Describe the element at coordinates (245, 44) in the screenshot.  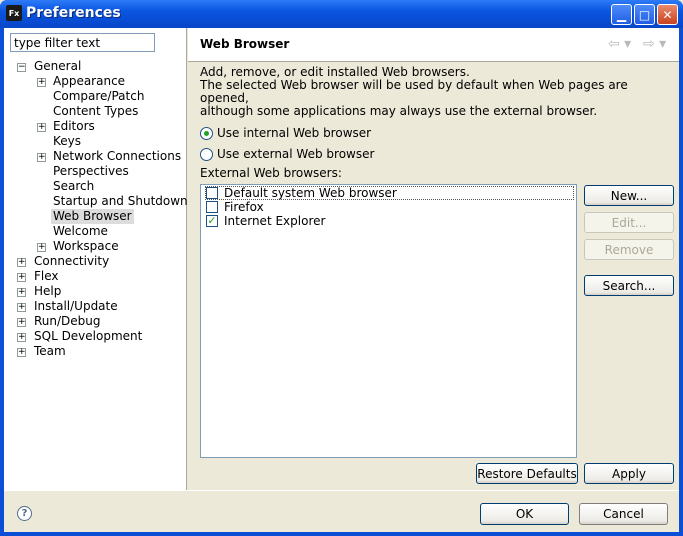
I see `page-title: Web Browser` at that location.